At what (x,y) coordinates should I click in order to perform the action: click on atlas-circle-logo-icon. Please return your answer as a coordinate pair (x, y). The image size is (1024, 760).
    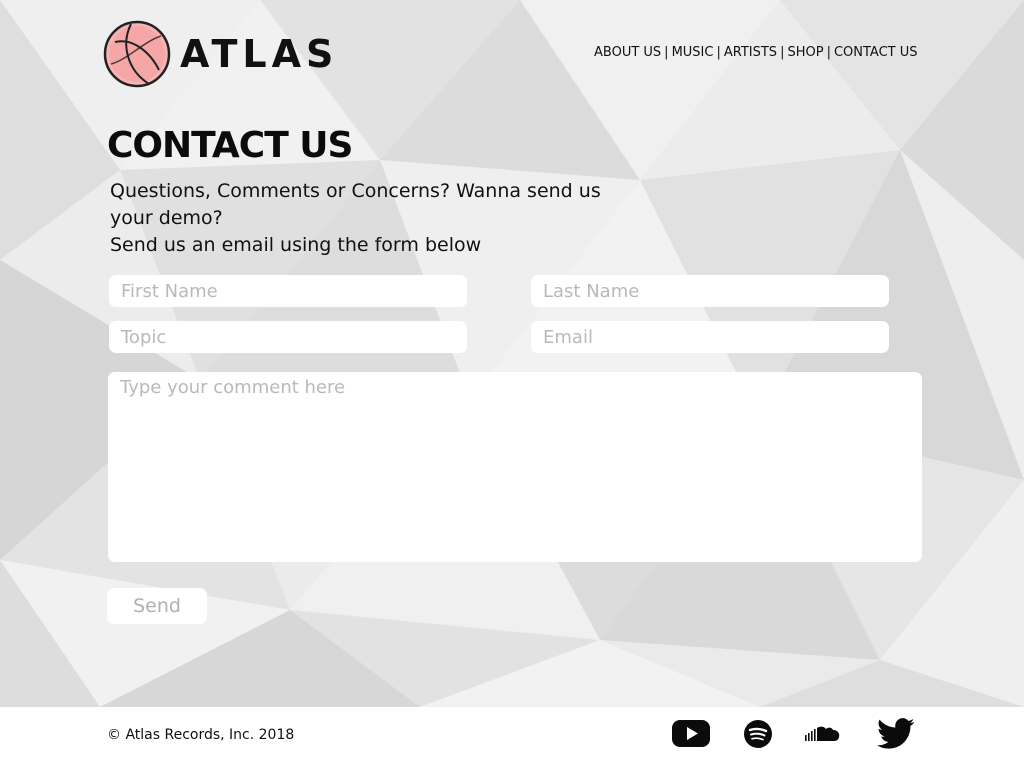
    Looking at the image, I should click on (137, 54).